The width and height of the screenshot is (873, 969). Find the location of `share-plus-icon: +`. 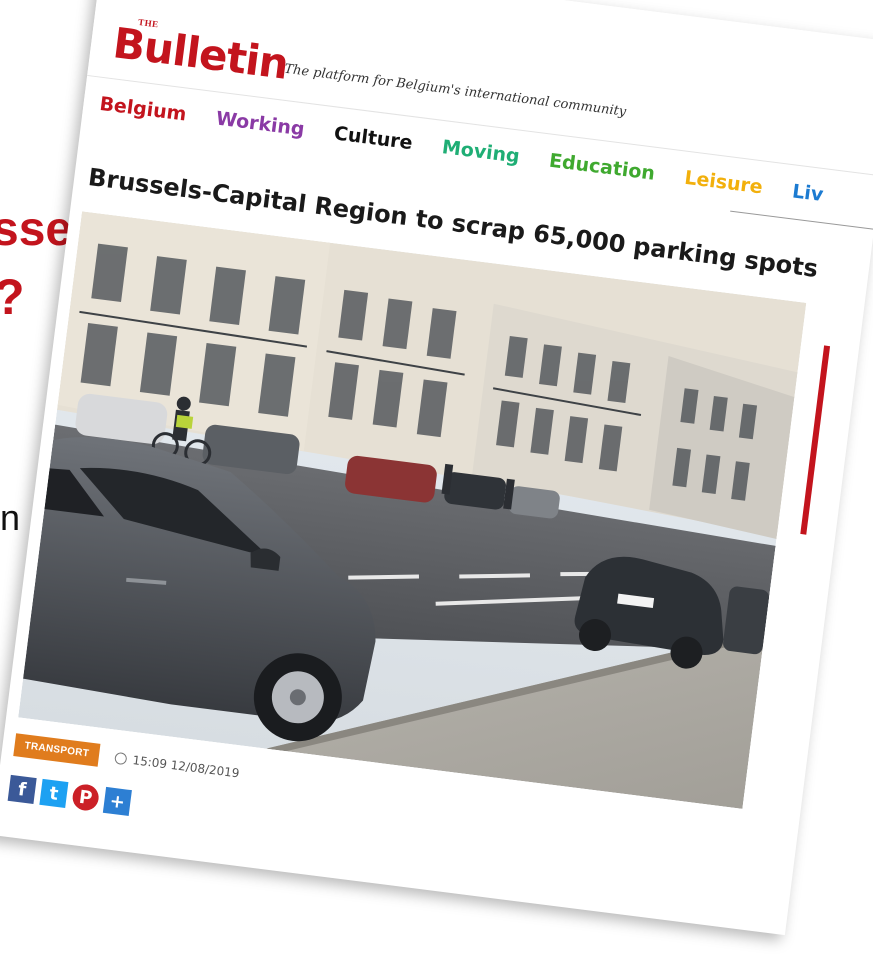

share-plus-icon: + is located at coordinates (117, 801).